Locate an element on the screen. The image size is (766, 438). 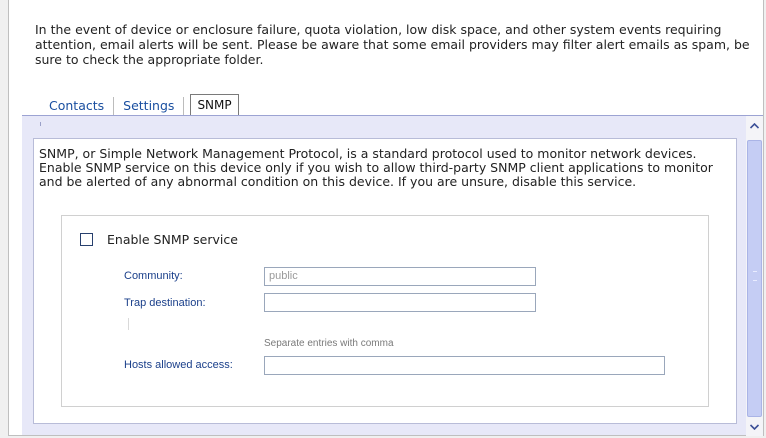
scrollbar-thumb is located at coordinates (754, 278).